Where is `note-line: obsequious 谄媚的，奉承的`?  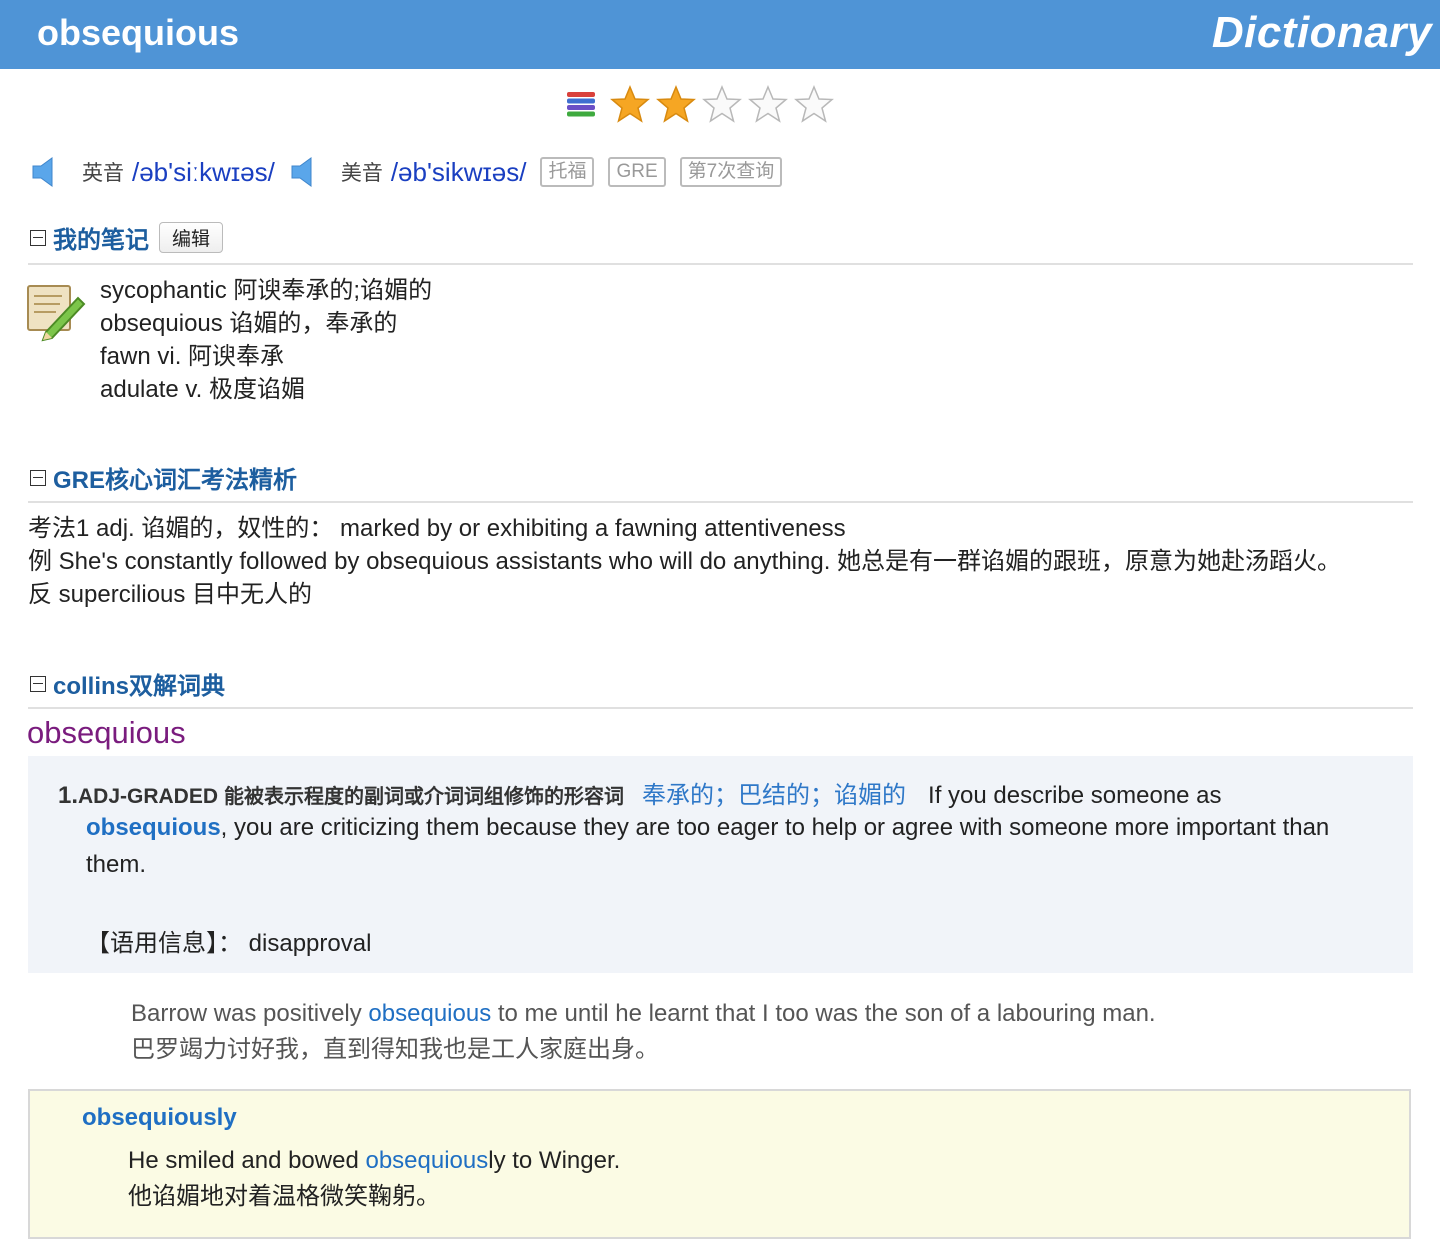 note-line: obsequious 谄媚的，奉承的 is located at coordinates (249, 323).